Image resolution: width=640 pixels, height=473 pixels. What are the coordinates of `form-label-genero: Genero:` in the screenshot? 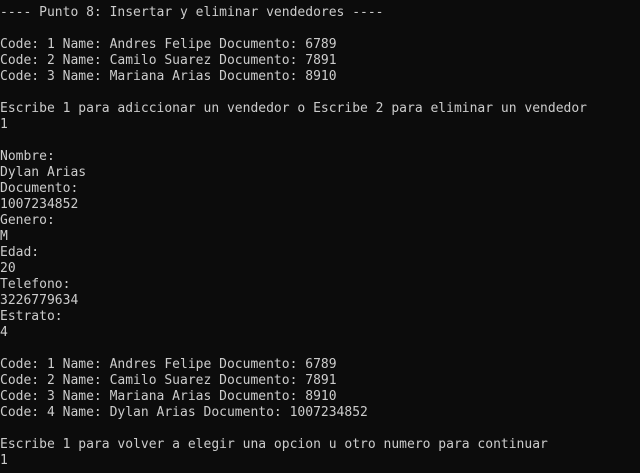 It's located at (27, 220).